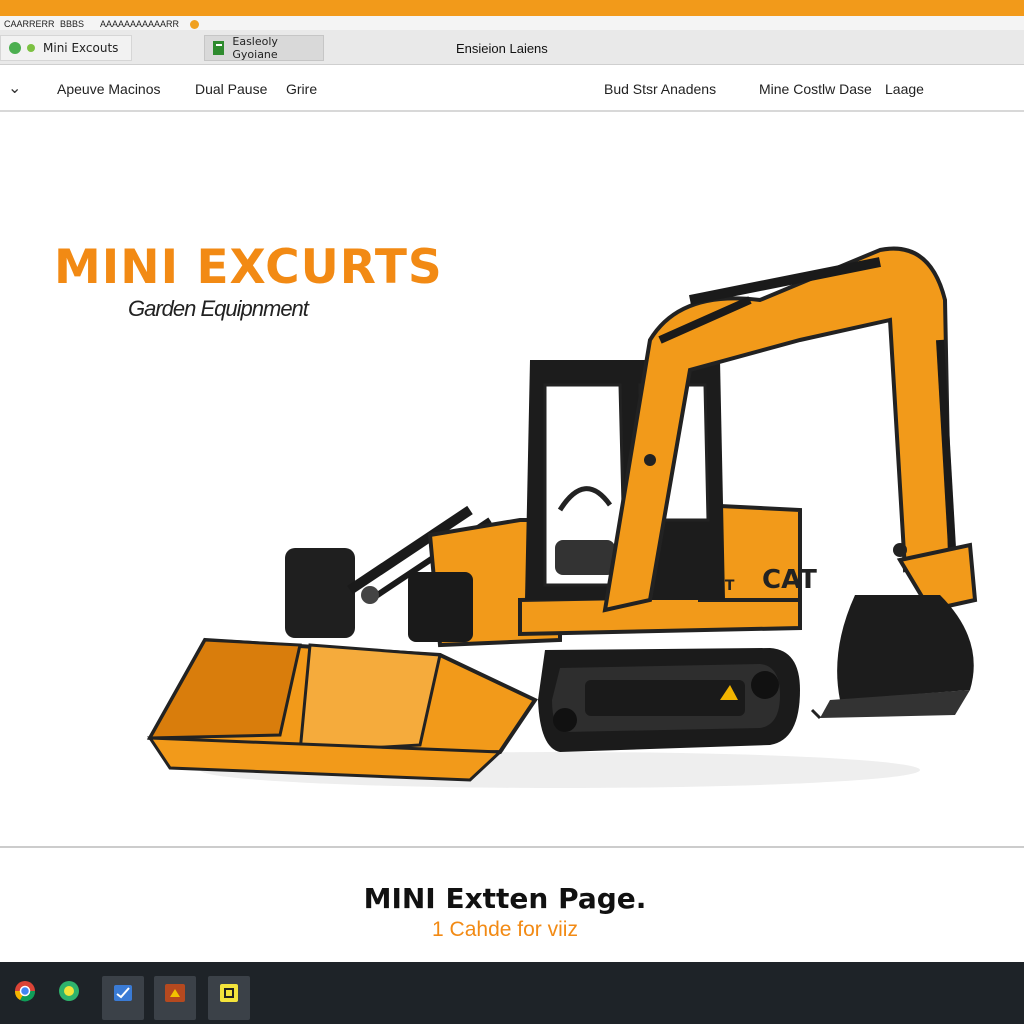  I want to click on nav-item-bud-stsr-anadens: Bud Stsr Anadens, so click(660, 89).